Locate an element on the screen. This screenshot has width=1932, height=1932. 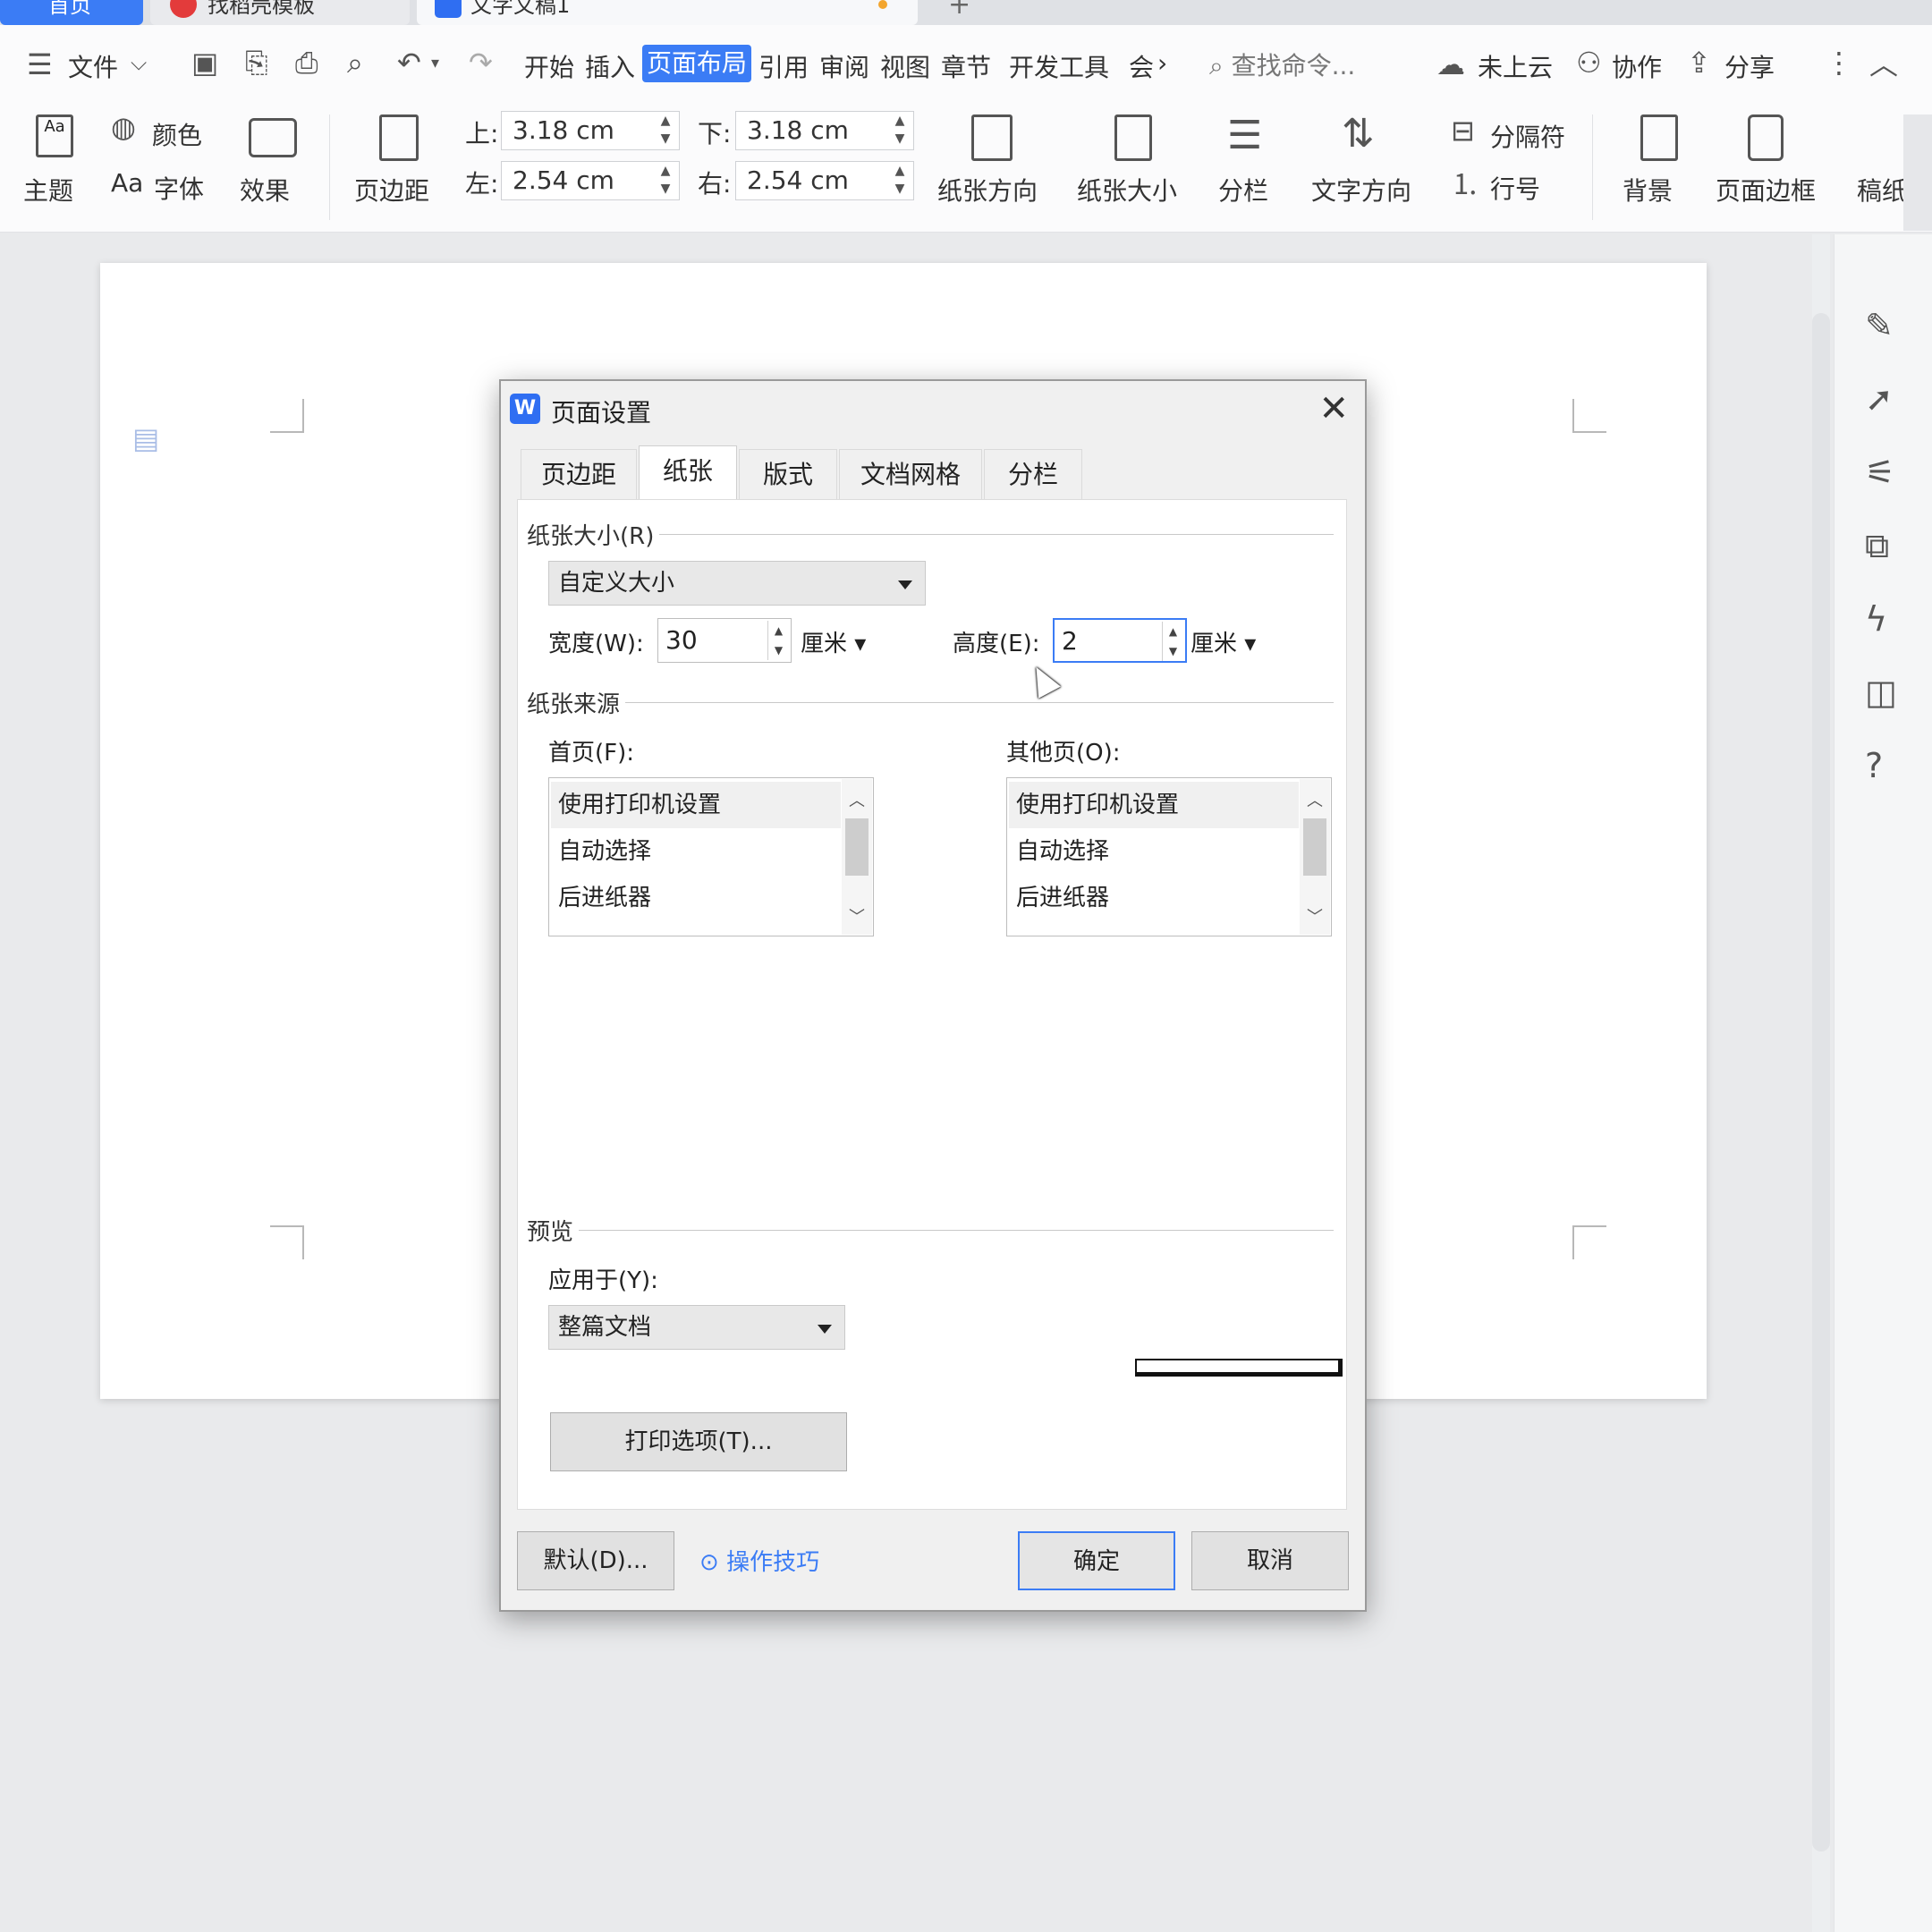
menu-start: 开始 is located at coordinates (549, 66).